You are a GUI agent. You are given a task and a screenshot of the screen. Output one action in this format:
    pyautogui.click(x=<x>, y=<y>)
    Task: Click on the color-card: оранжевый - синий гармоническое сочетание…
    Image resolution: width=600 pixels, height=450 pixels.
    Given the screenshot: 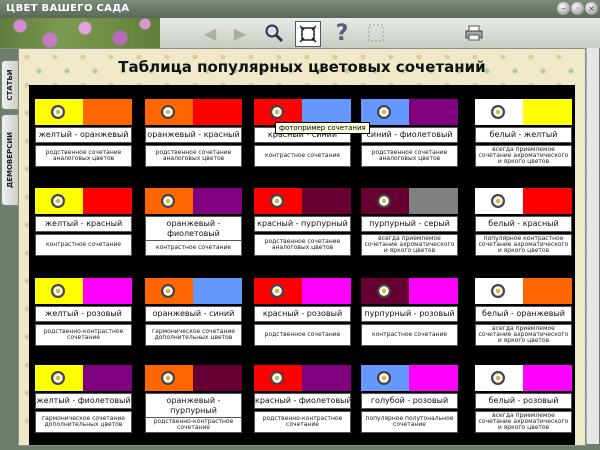 What is the action you would take?
    pyautogui.click(x=193, y=312)
    